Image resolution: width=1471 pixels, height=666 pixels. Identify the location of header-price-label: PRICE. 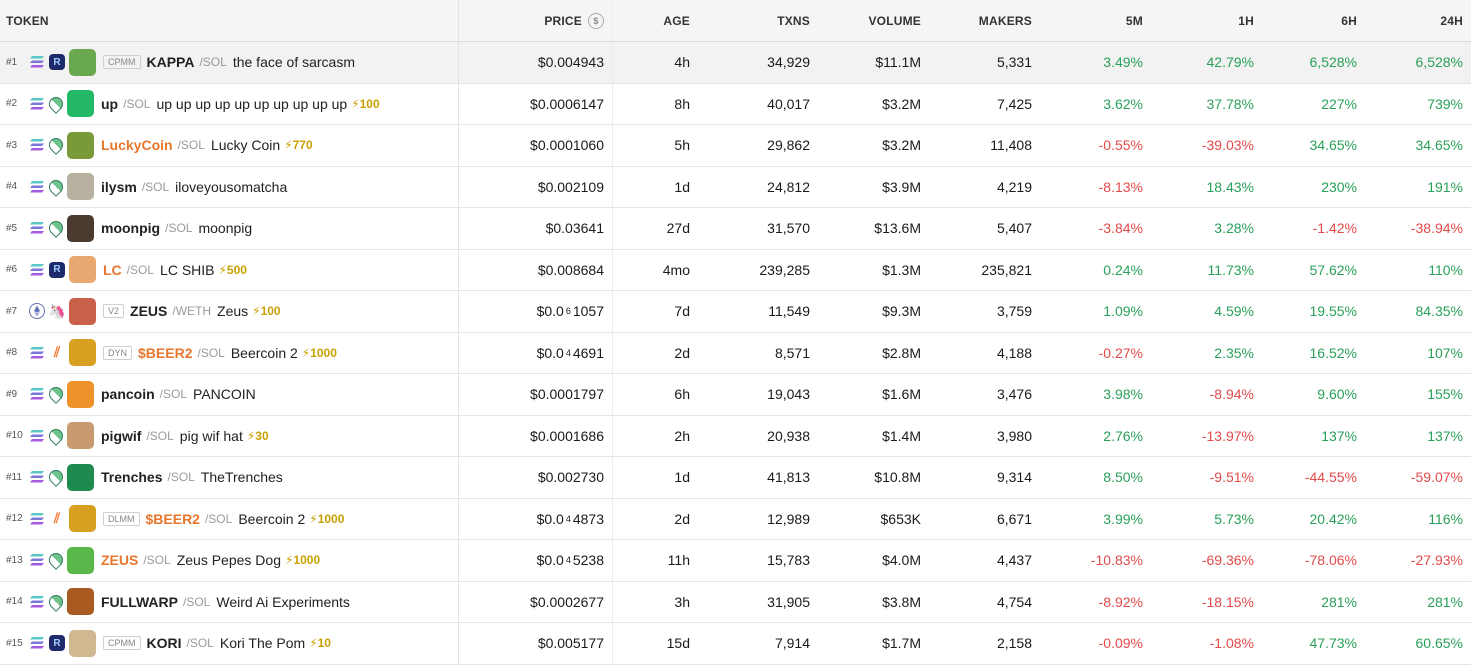
(563, 20).